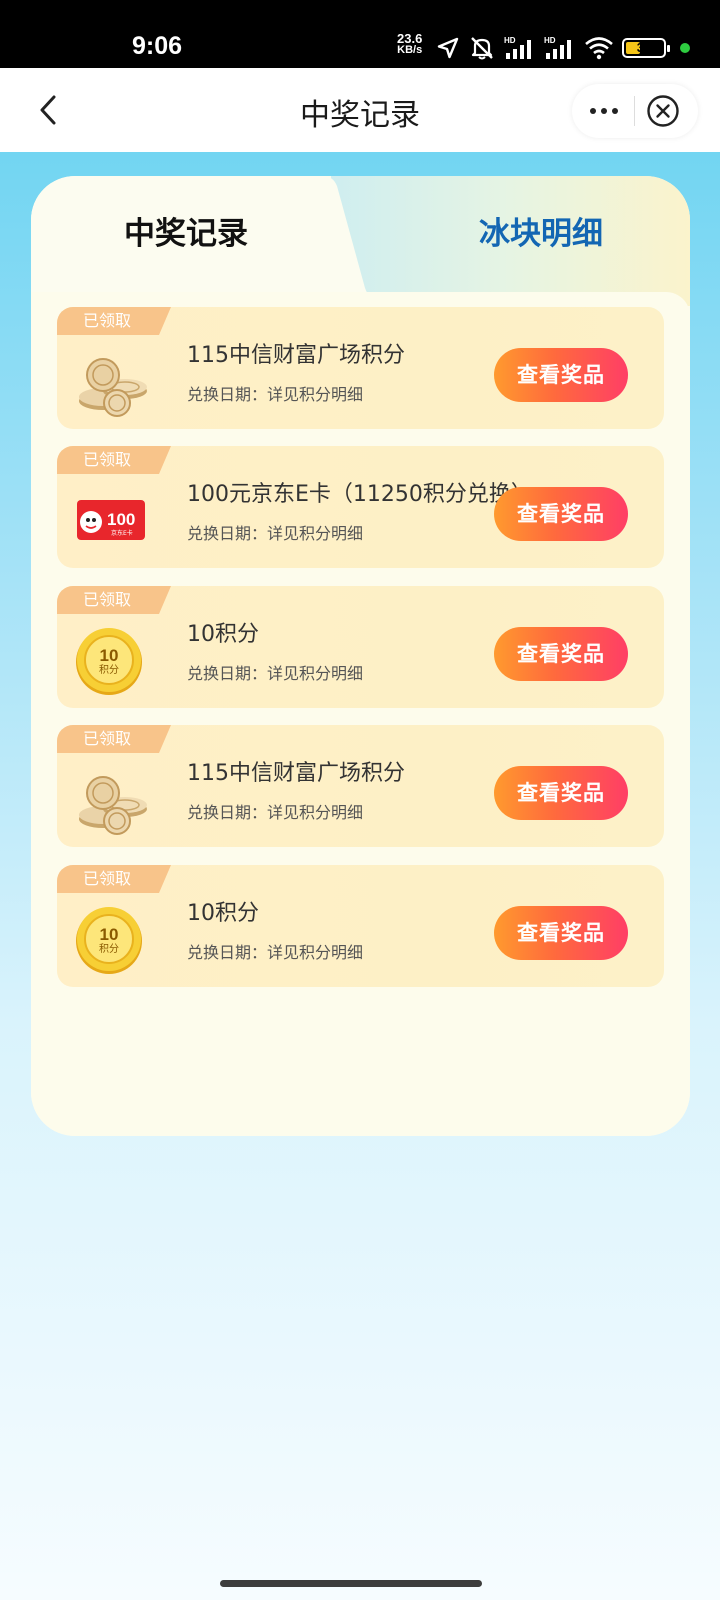  I want to click on home-indicator, so click(351, 1583).